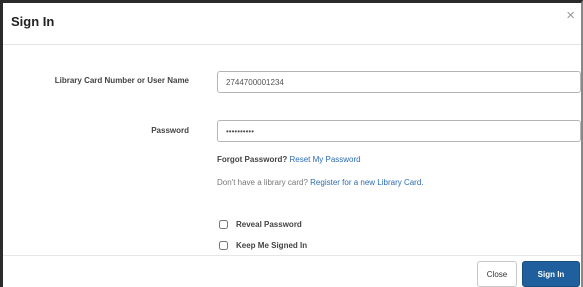 This screenshot has width=583, height=287. Describe the element at coordinates (252, 159) in the screenshot. I see `forgot-password-text: Forgot Password?` at that location.